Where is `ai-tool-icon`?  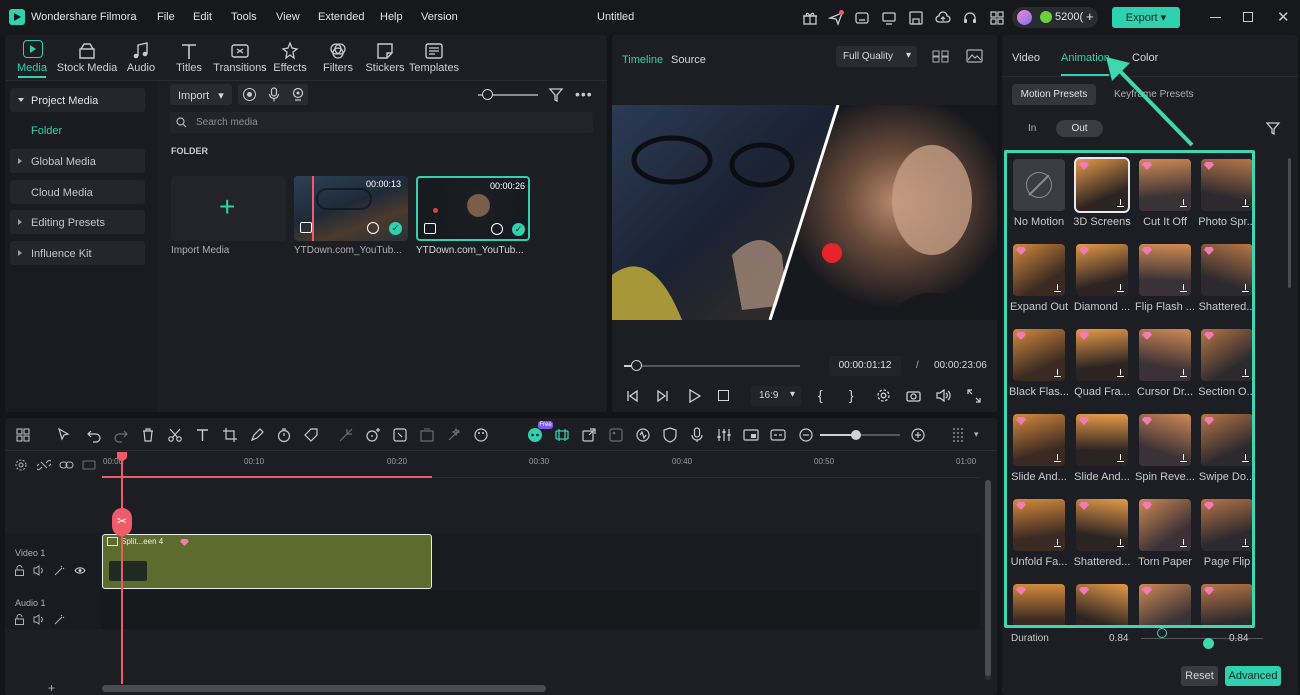 ai-tool-icon is located at coordinates (373, 435).